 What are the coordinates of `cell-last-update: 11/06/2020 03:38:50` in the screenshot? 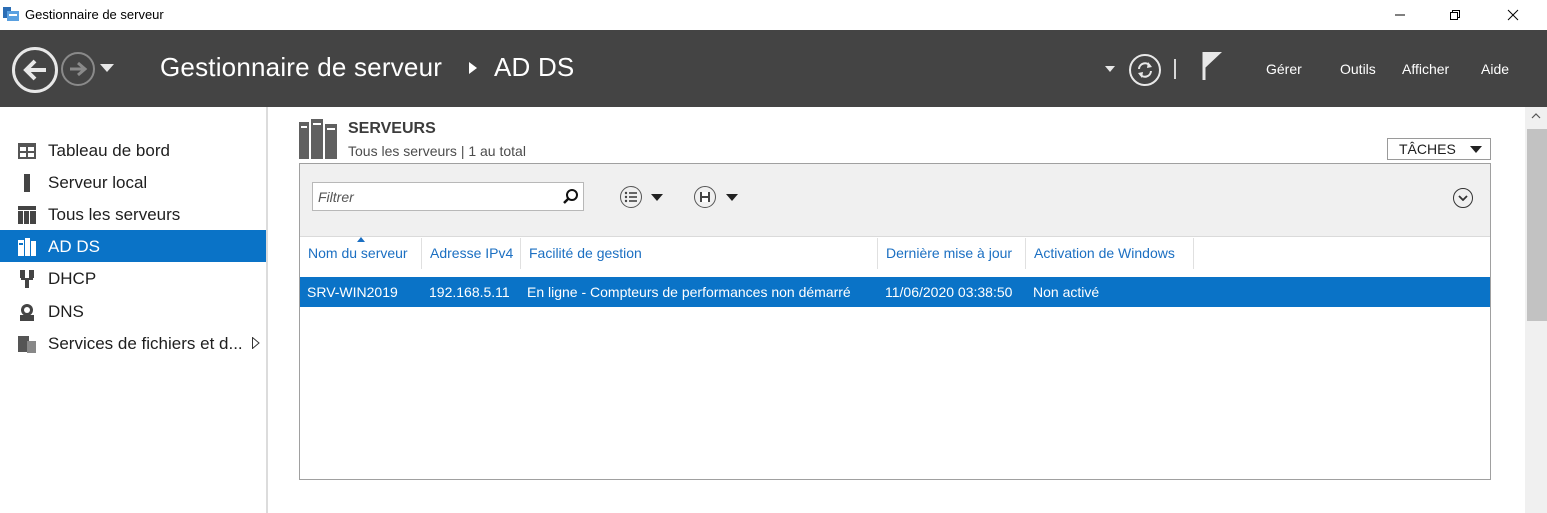 It's located at (949, 292).